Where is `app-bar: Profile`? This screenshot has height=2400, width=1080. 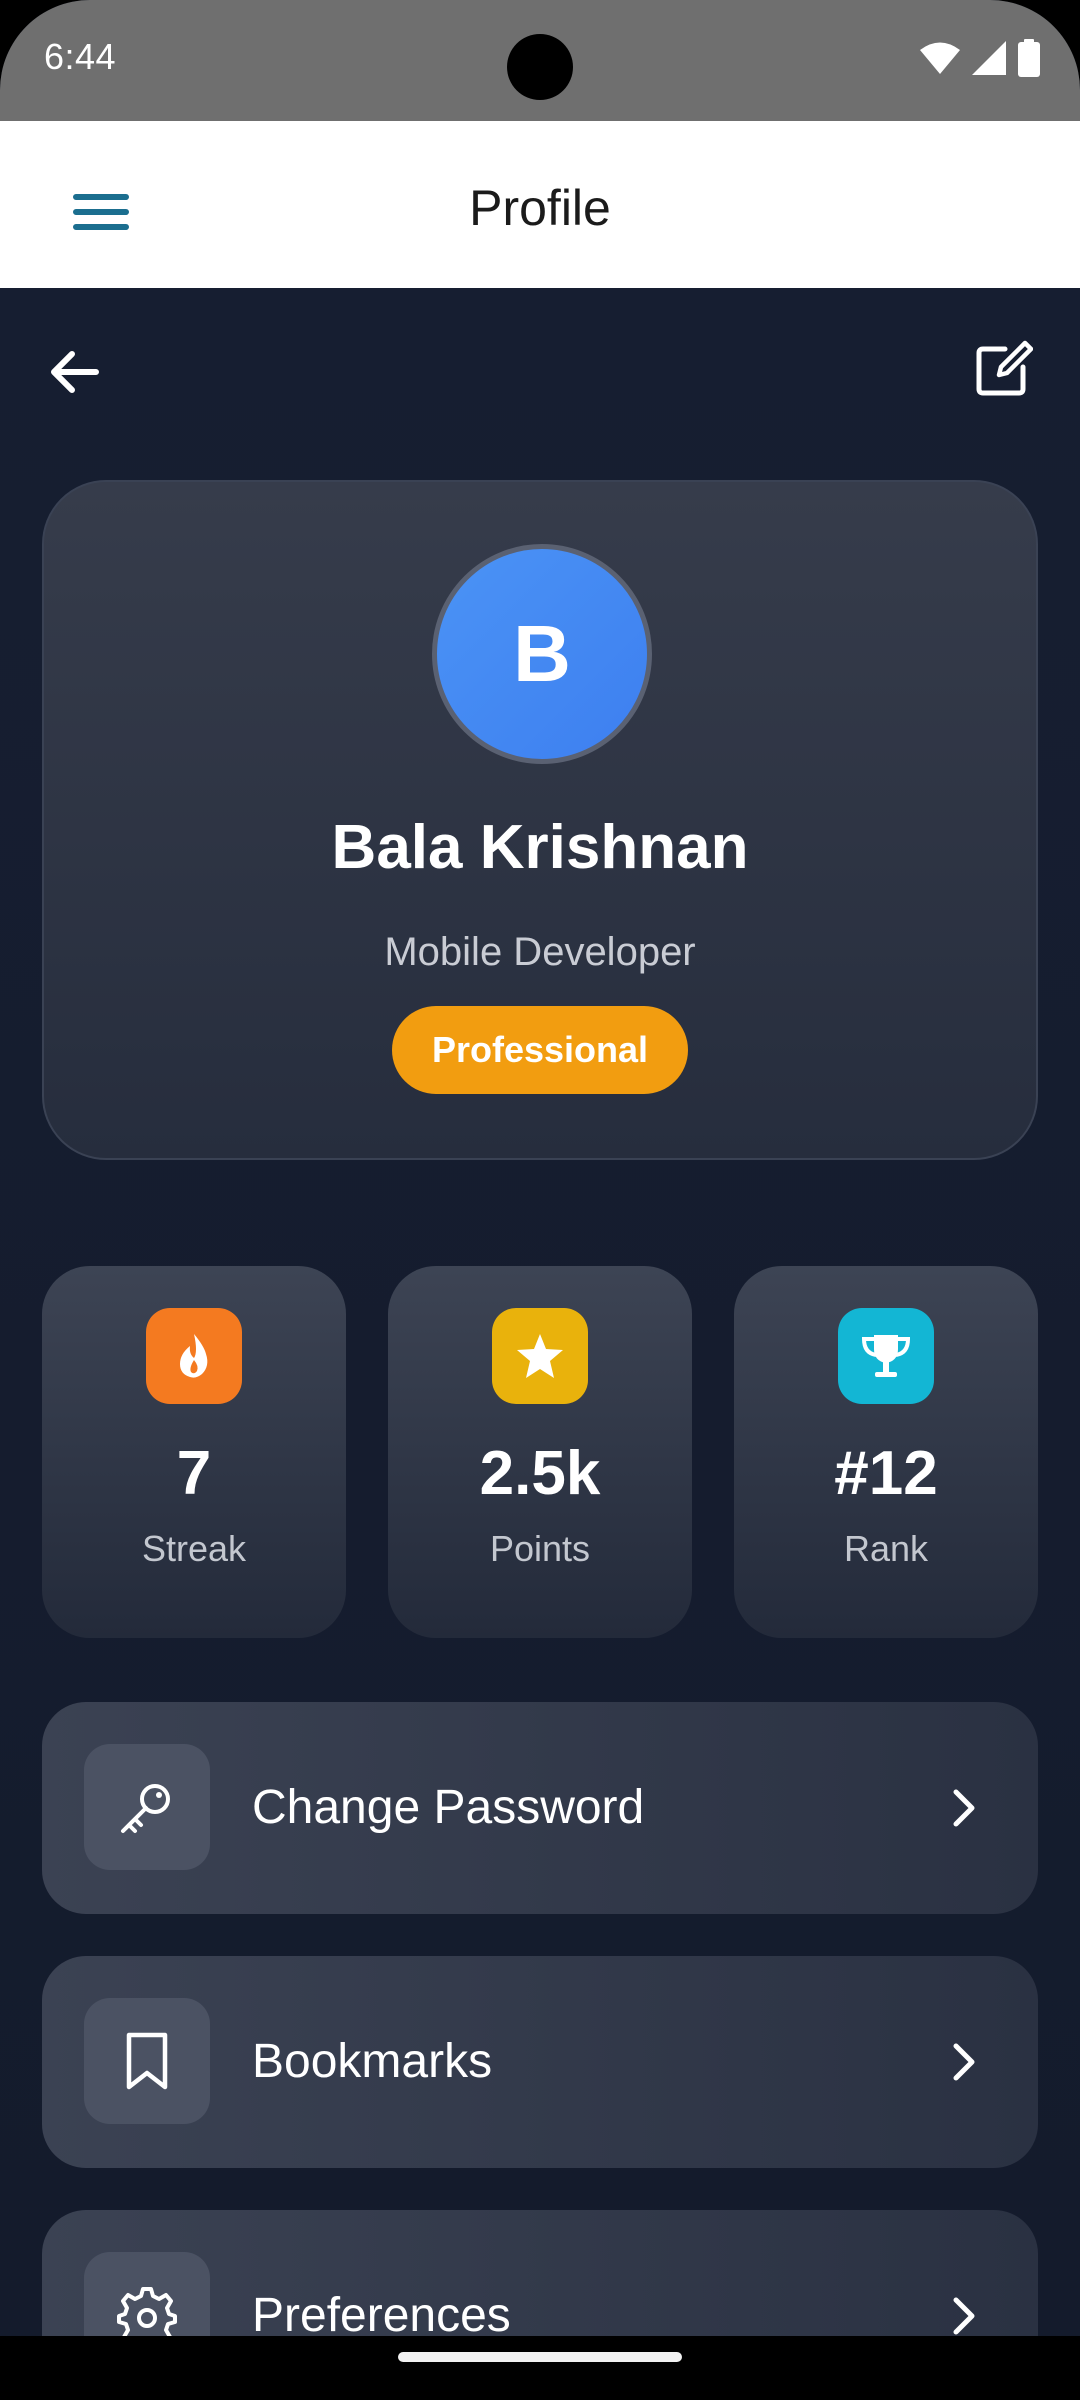 app-bar: Profile is located at coordinates (540, 204).